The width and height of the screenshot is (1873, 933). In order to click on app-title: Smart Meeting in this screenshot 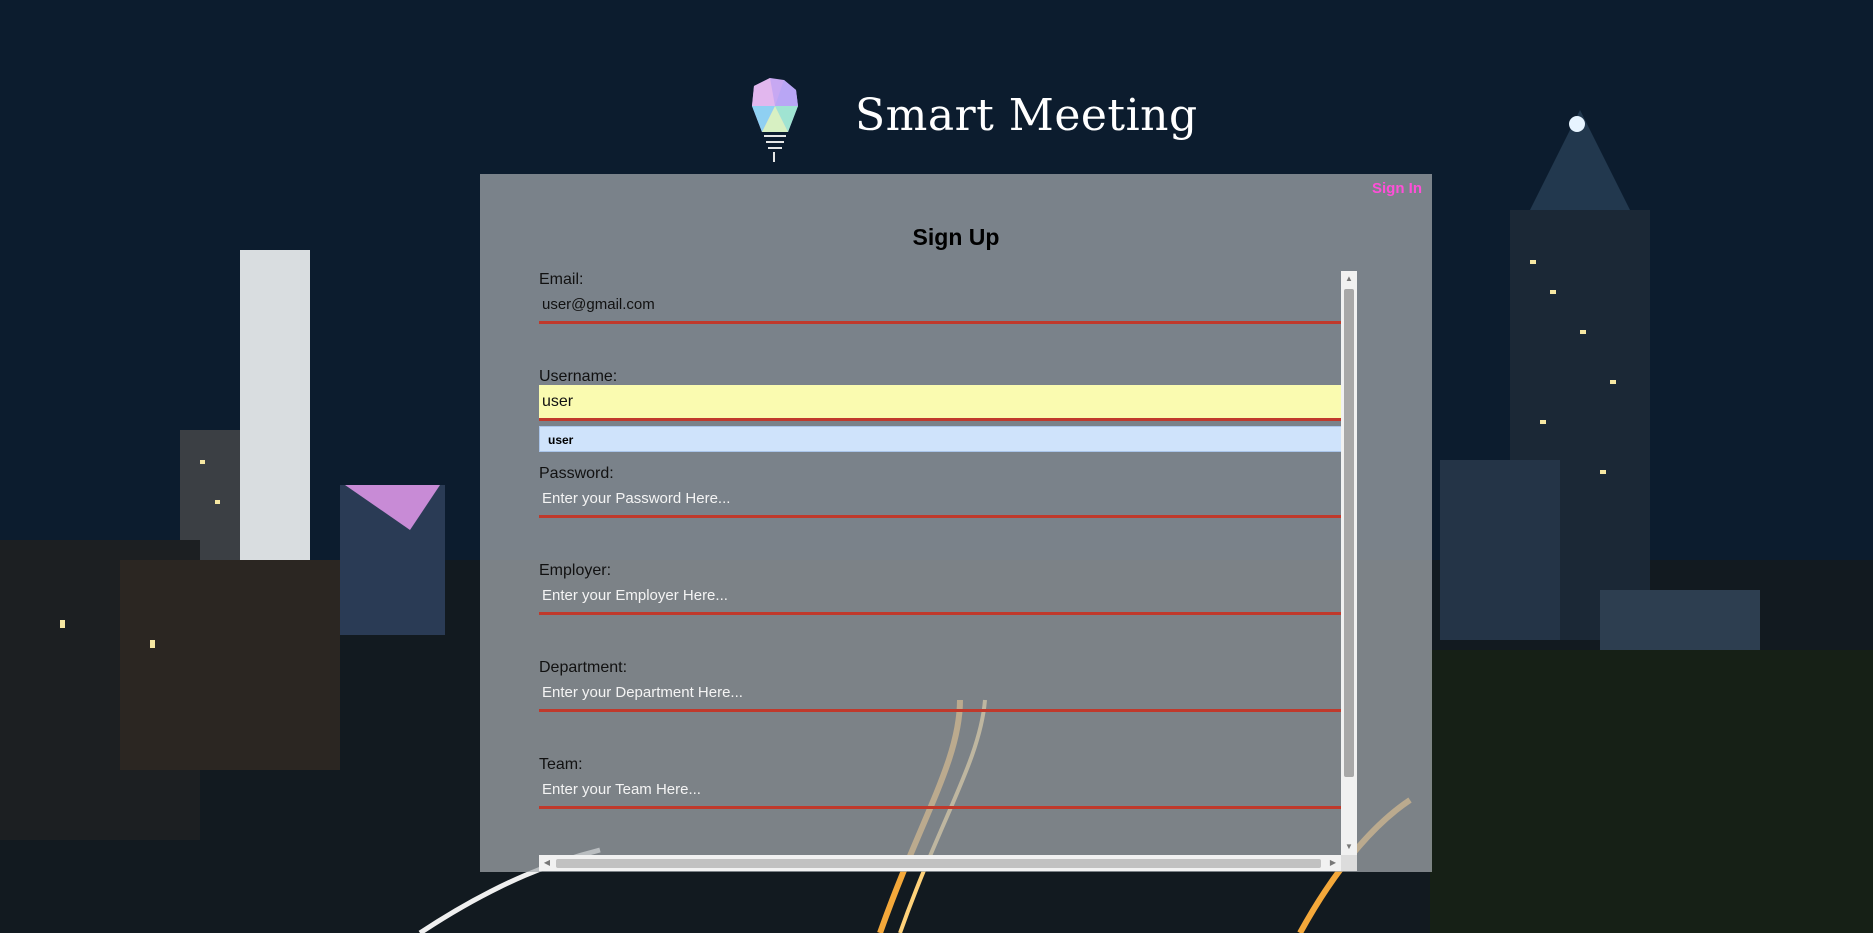, I will do `click(1026, 115)`.